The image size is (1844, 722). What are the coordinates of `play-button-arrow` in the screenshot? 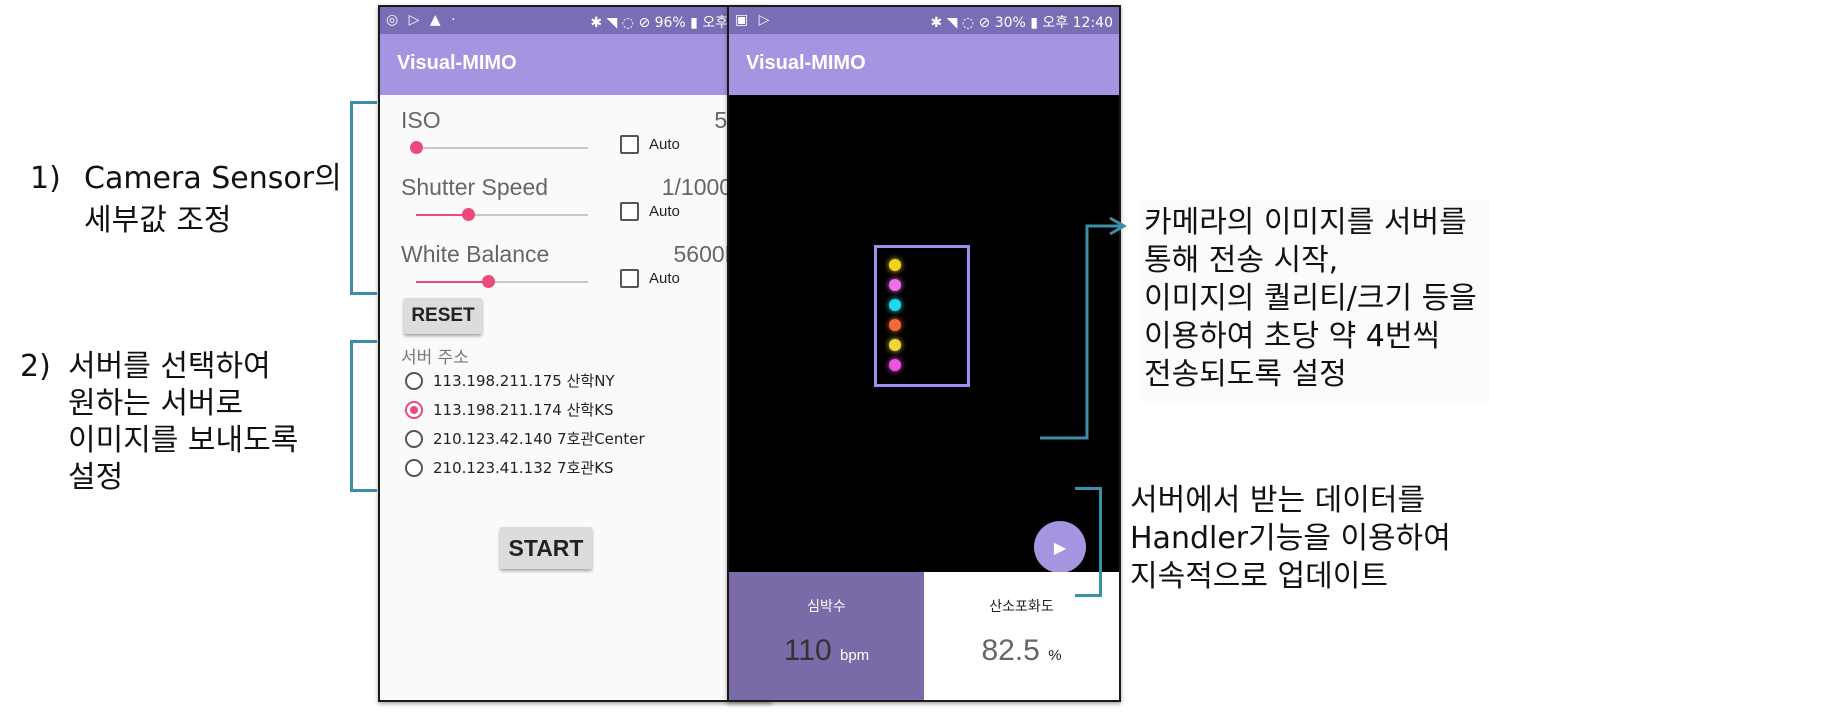 It's located at (1084, 328).